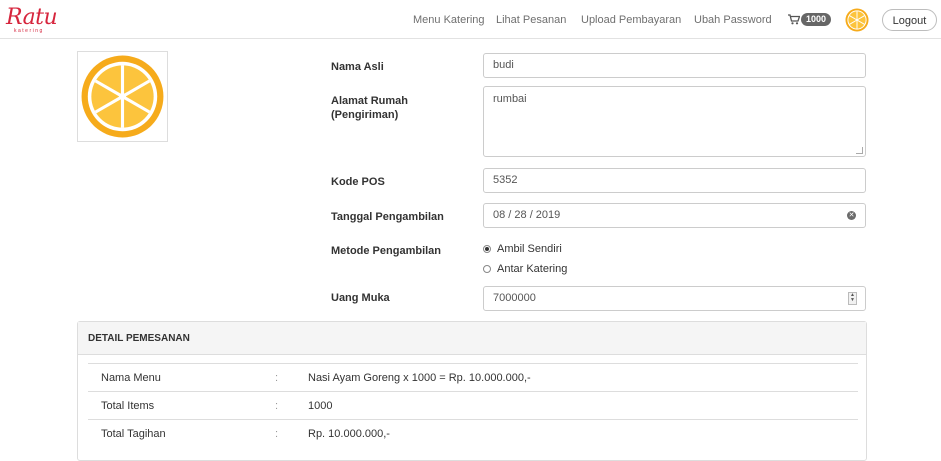  I want to click on orange-slice-image, so click(122, 96).